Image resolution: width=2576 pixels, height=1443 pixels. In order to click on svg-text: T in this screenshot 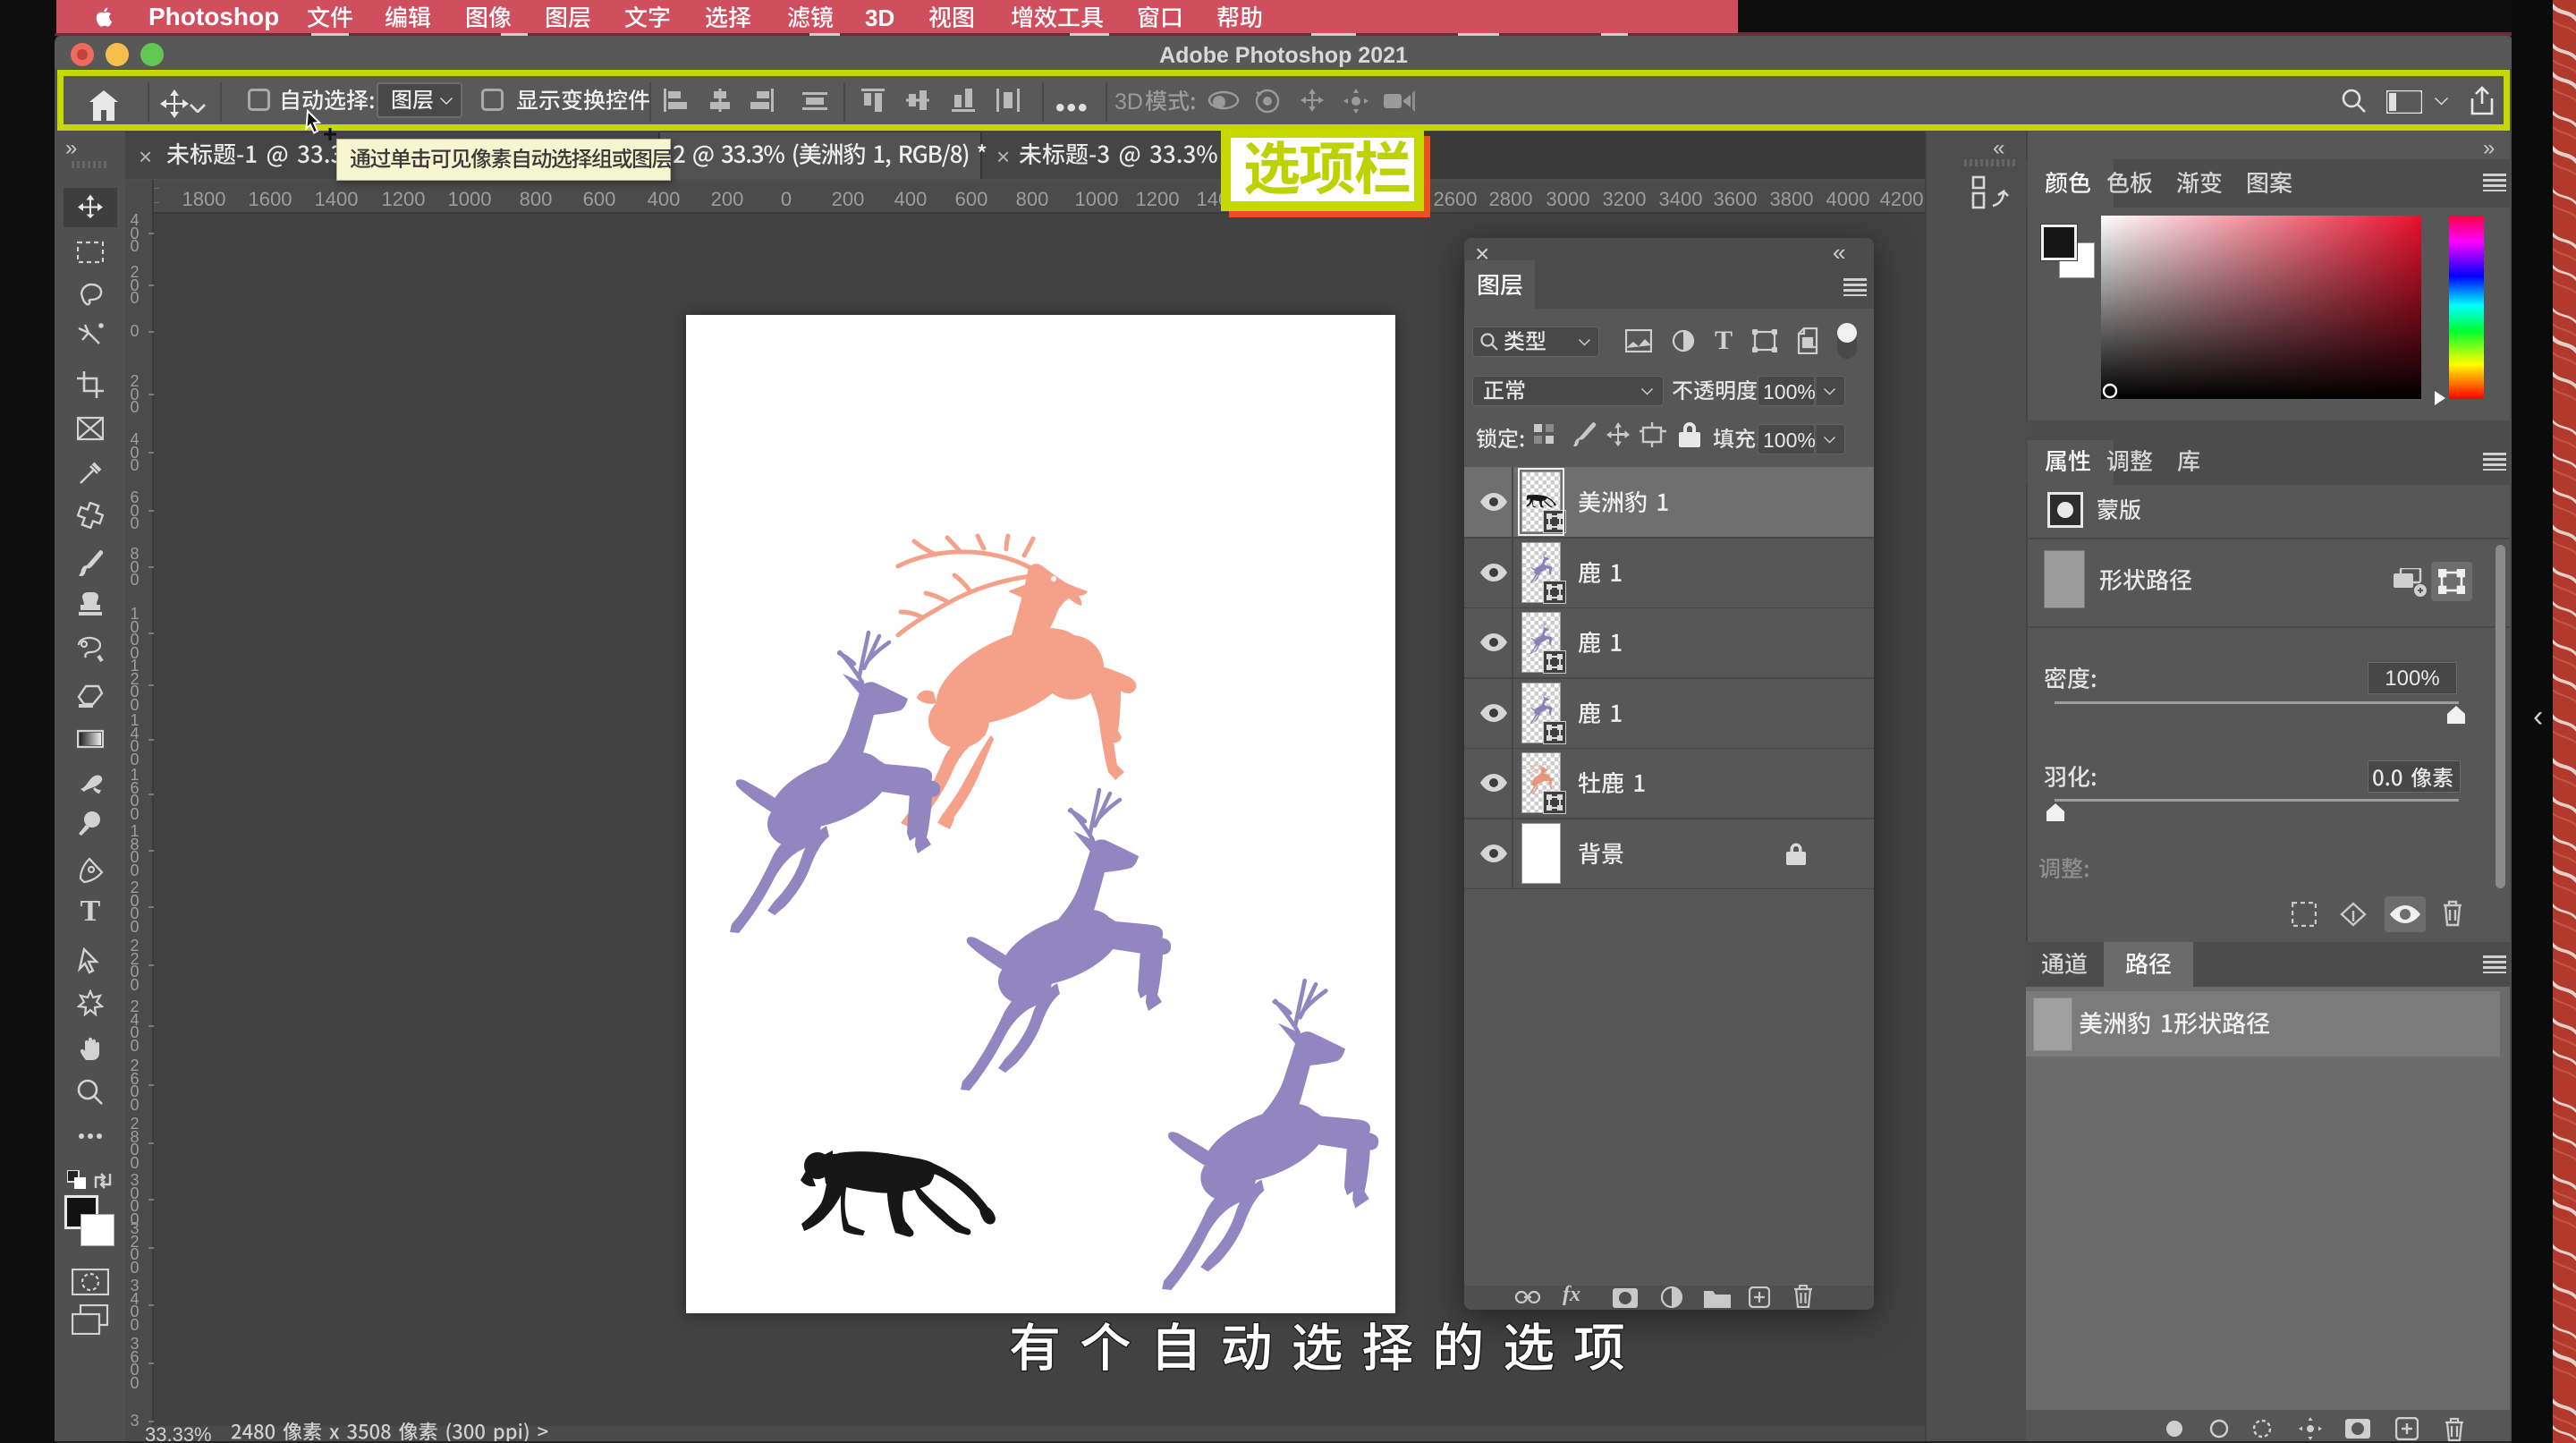, I will do `click(90, 910)`.